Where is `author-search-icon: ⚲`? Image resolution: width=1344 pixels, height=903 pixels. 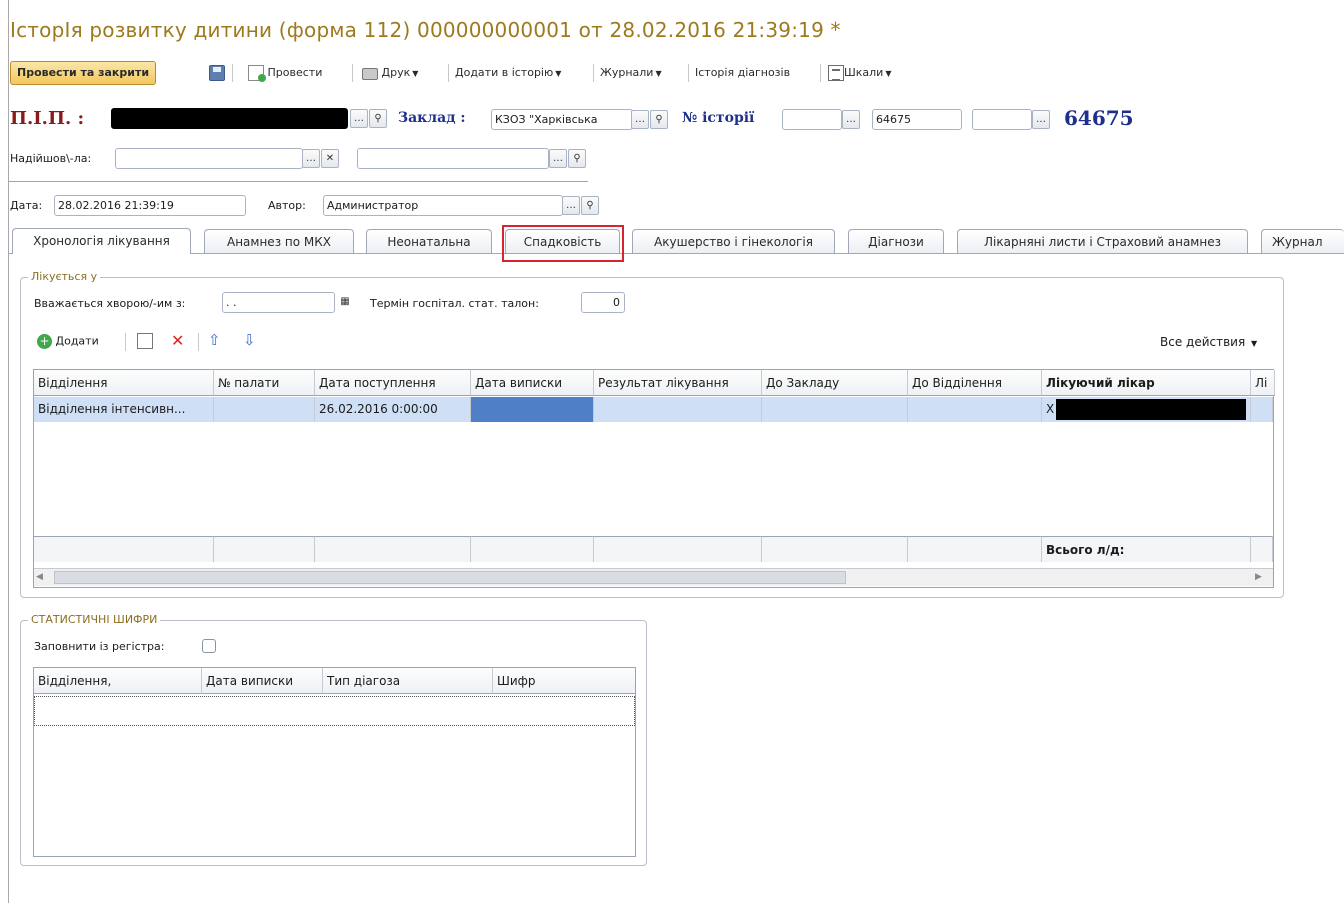 author-search-icon: ⚲ is located at coordinates (590, 205).